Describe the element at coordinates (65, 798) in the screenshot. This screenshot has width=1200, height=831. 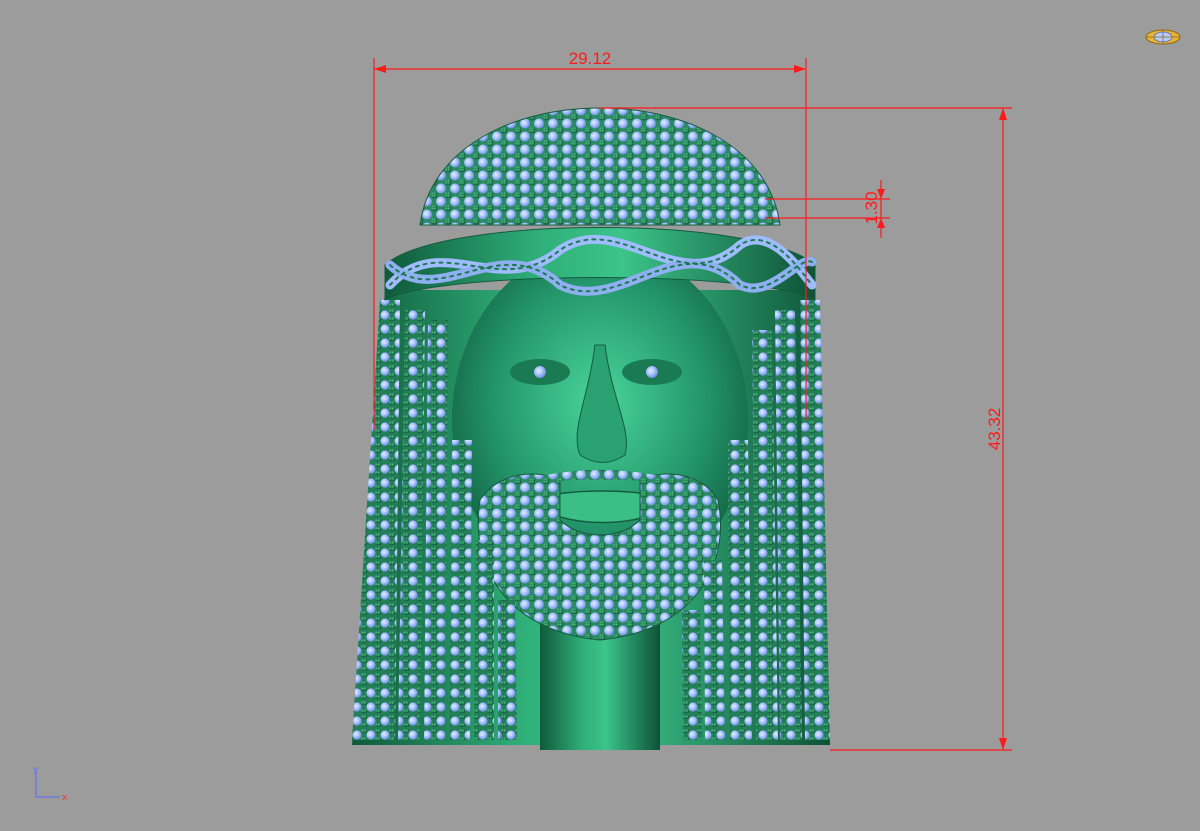
I see `axis-x-label: x` at that location.